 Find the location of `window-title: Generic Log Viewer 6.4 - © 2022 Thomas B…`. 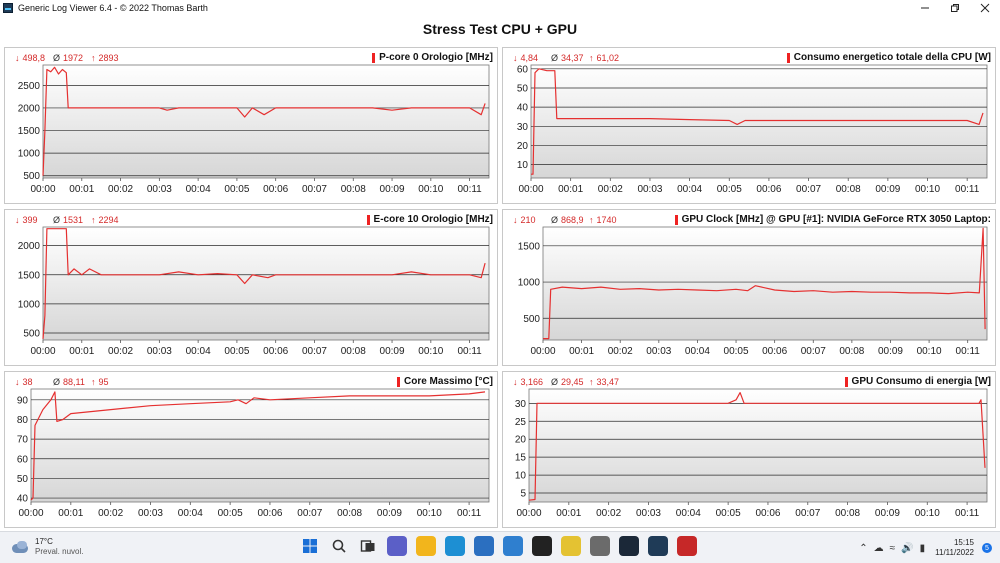

window-title: Generic Log Viewer 6.4 - © 2022 Thomas B… is located at coordinates (113, 7).